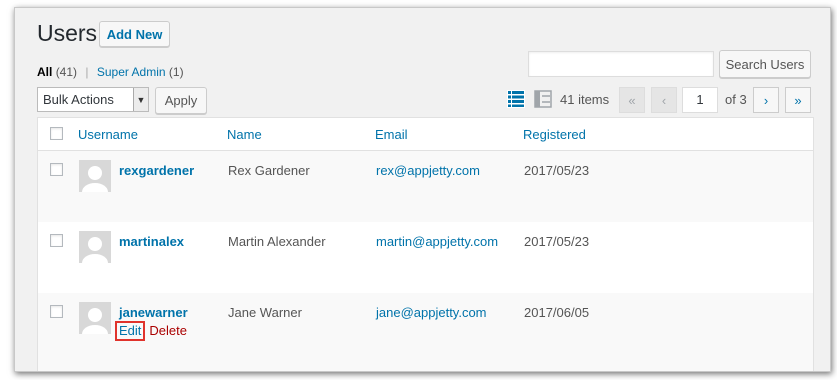  I want to click on row-actions: Edit Delete, so click(151, 331).